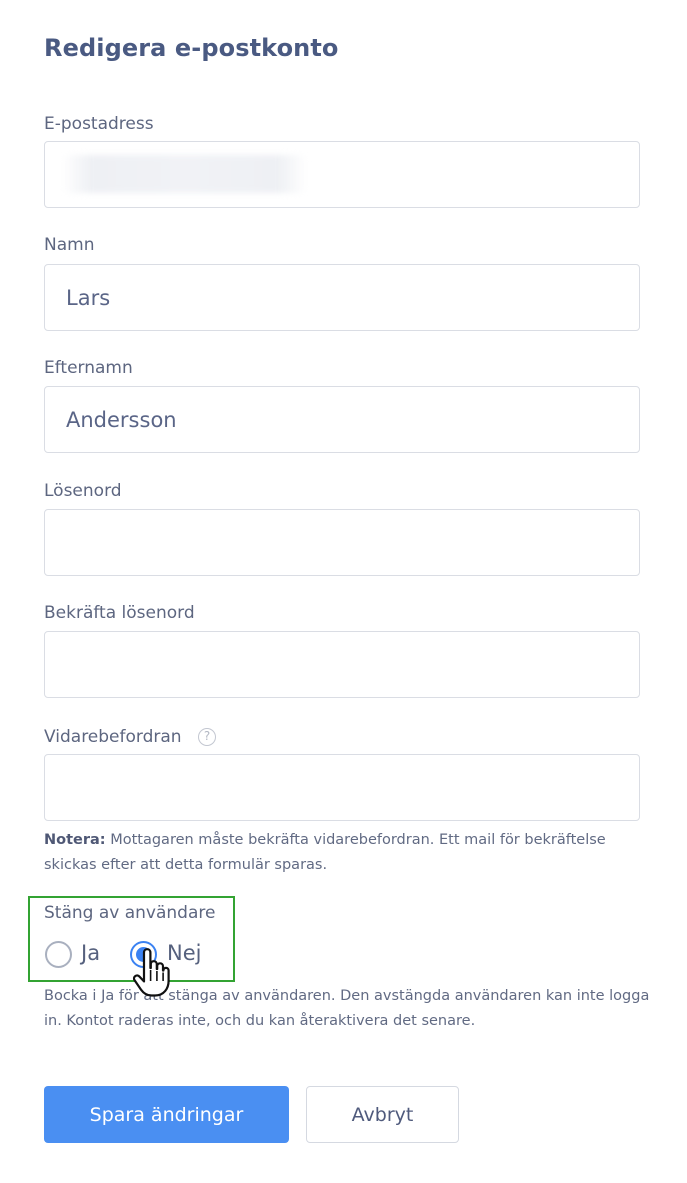  Describe the element at coordinates (166, 1114) in the screenshot. I see `save-changes-button: Spara ändringar` at that location.